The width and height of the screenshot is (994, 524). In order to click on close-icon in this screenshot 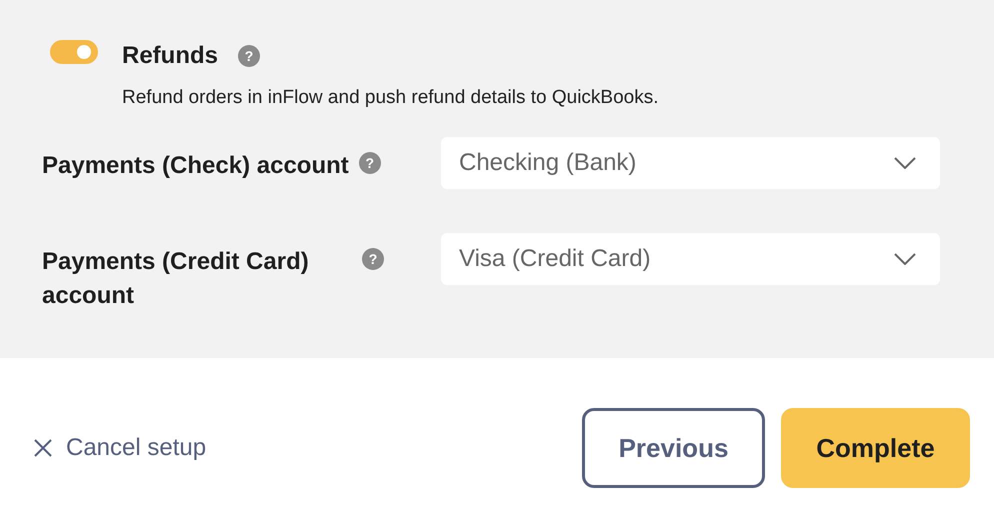, I will do `click(43, 448)`.